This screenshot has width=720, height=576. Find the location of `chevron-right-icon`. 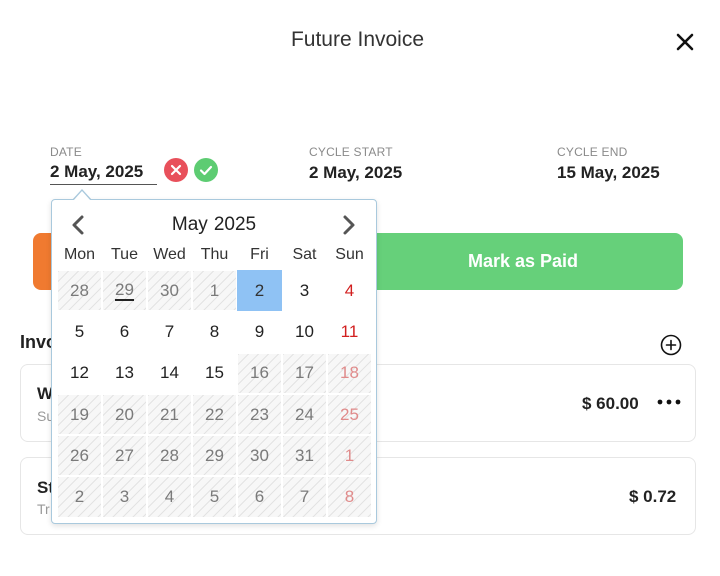

chevron-right-icon is located at coordinates (349, 225).